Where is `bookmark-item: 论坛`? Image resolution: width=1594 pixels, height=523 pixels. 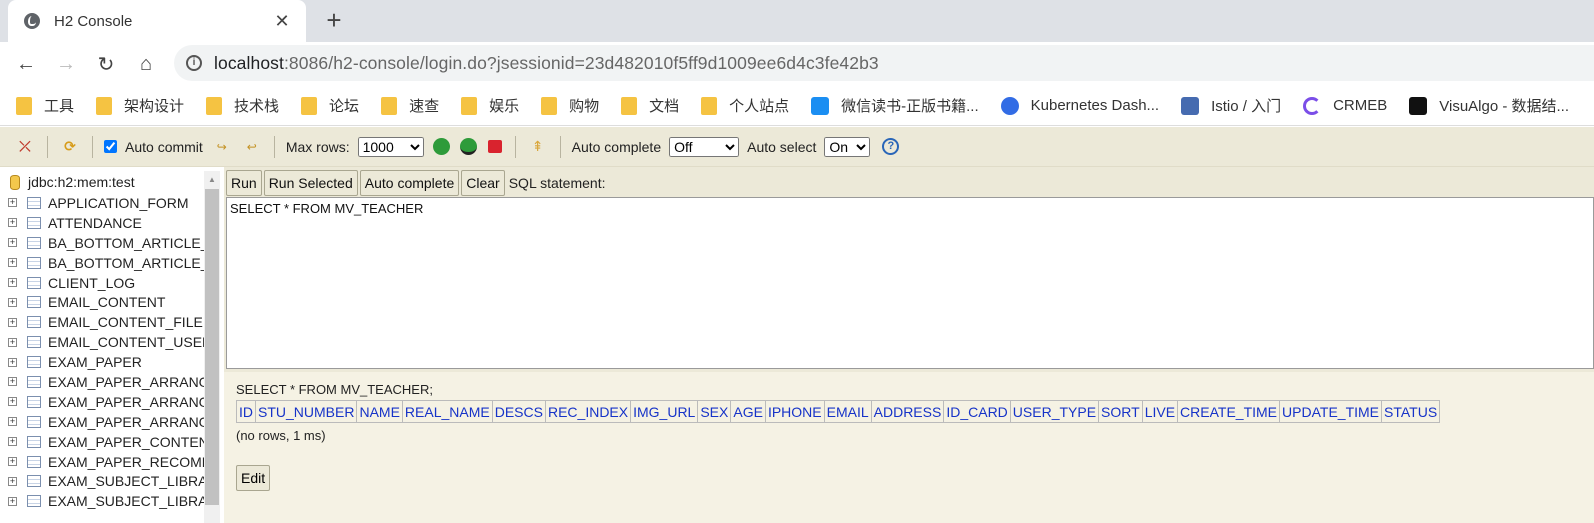 bookmark-item: 论坛 is located at coordinates (330, 105).